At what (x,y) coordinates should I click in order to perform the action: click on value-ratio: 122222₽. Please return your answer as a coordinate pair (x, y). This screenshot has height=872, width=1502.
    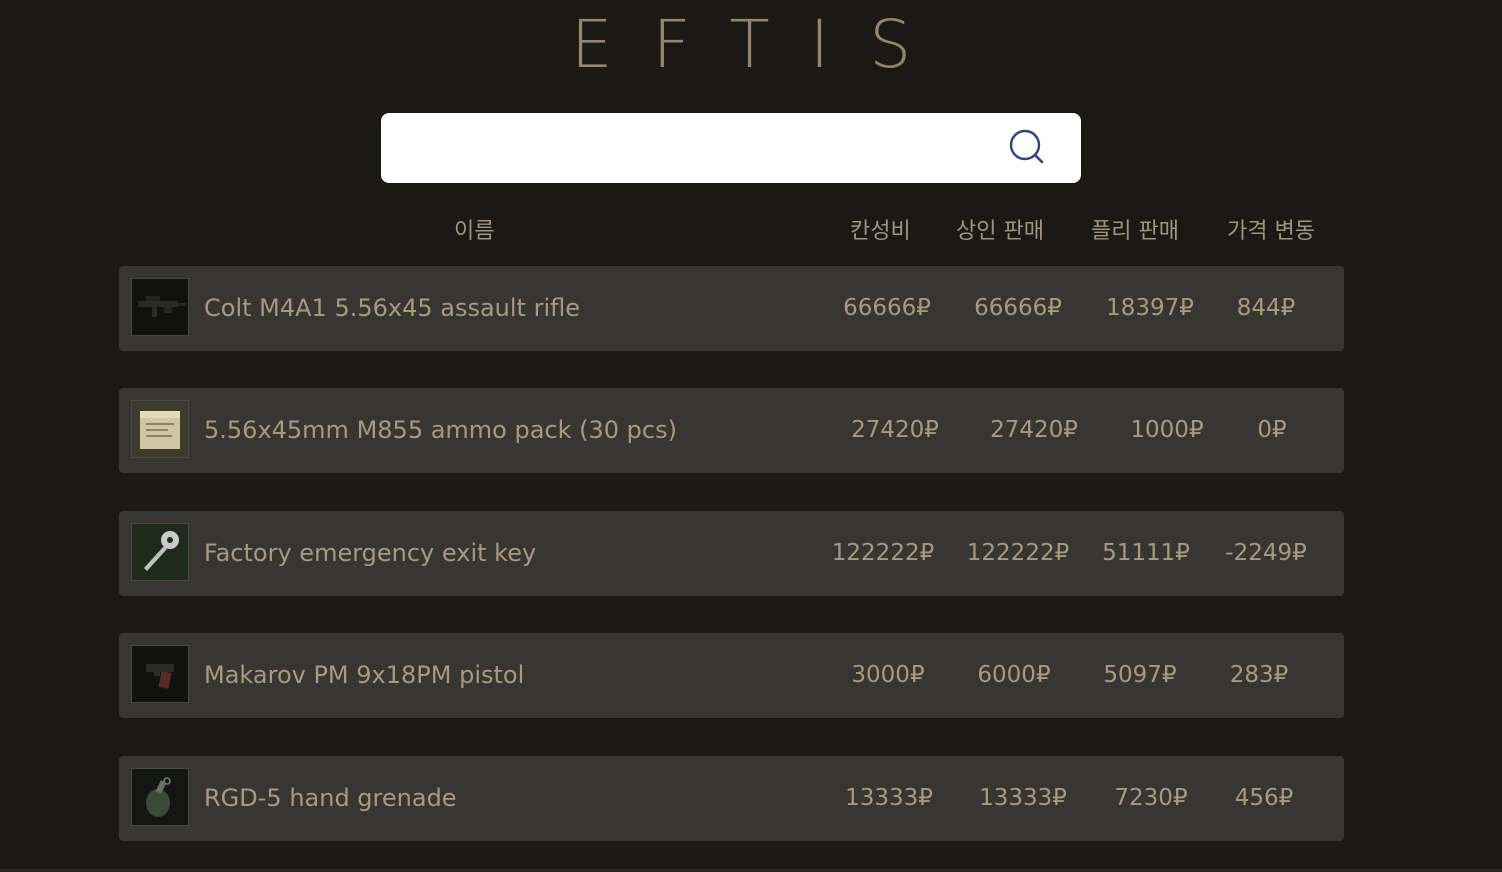
    Looking at the image, I should click on (883, 553).